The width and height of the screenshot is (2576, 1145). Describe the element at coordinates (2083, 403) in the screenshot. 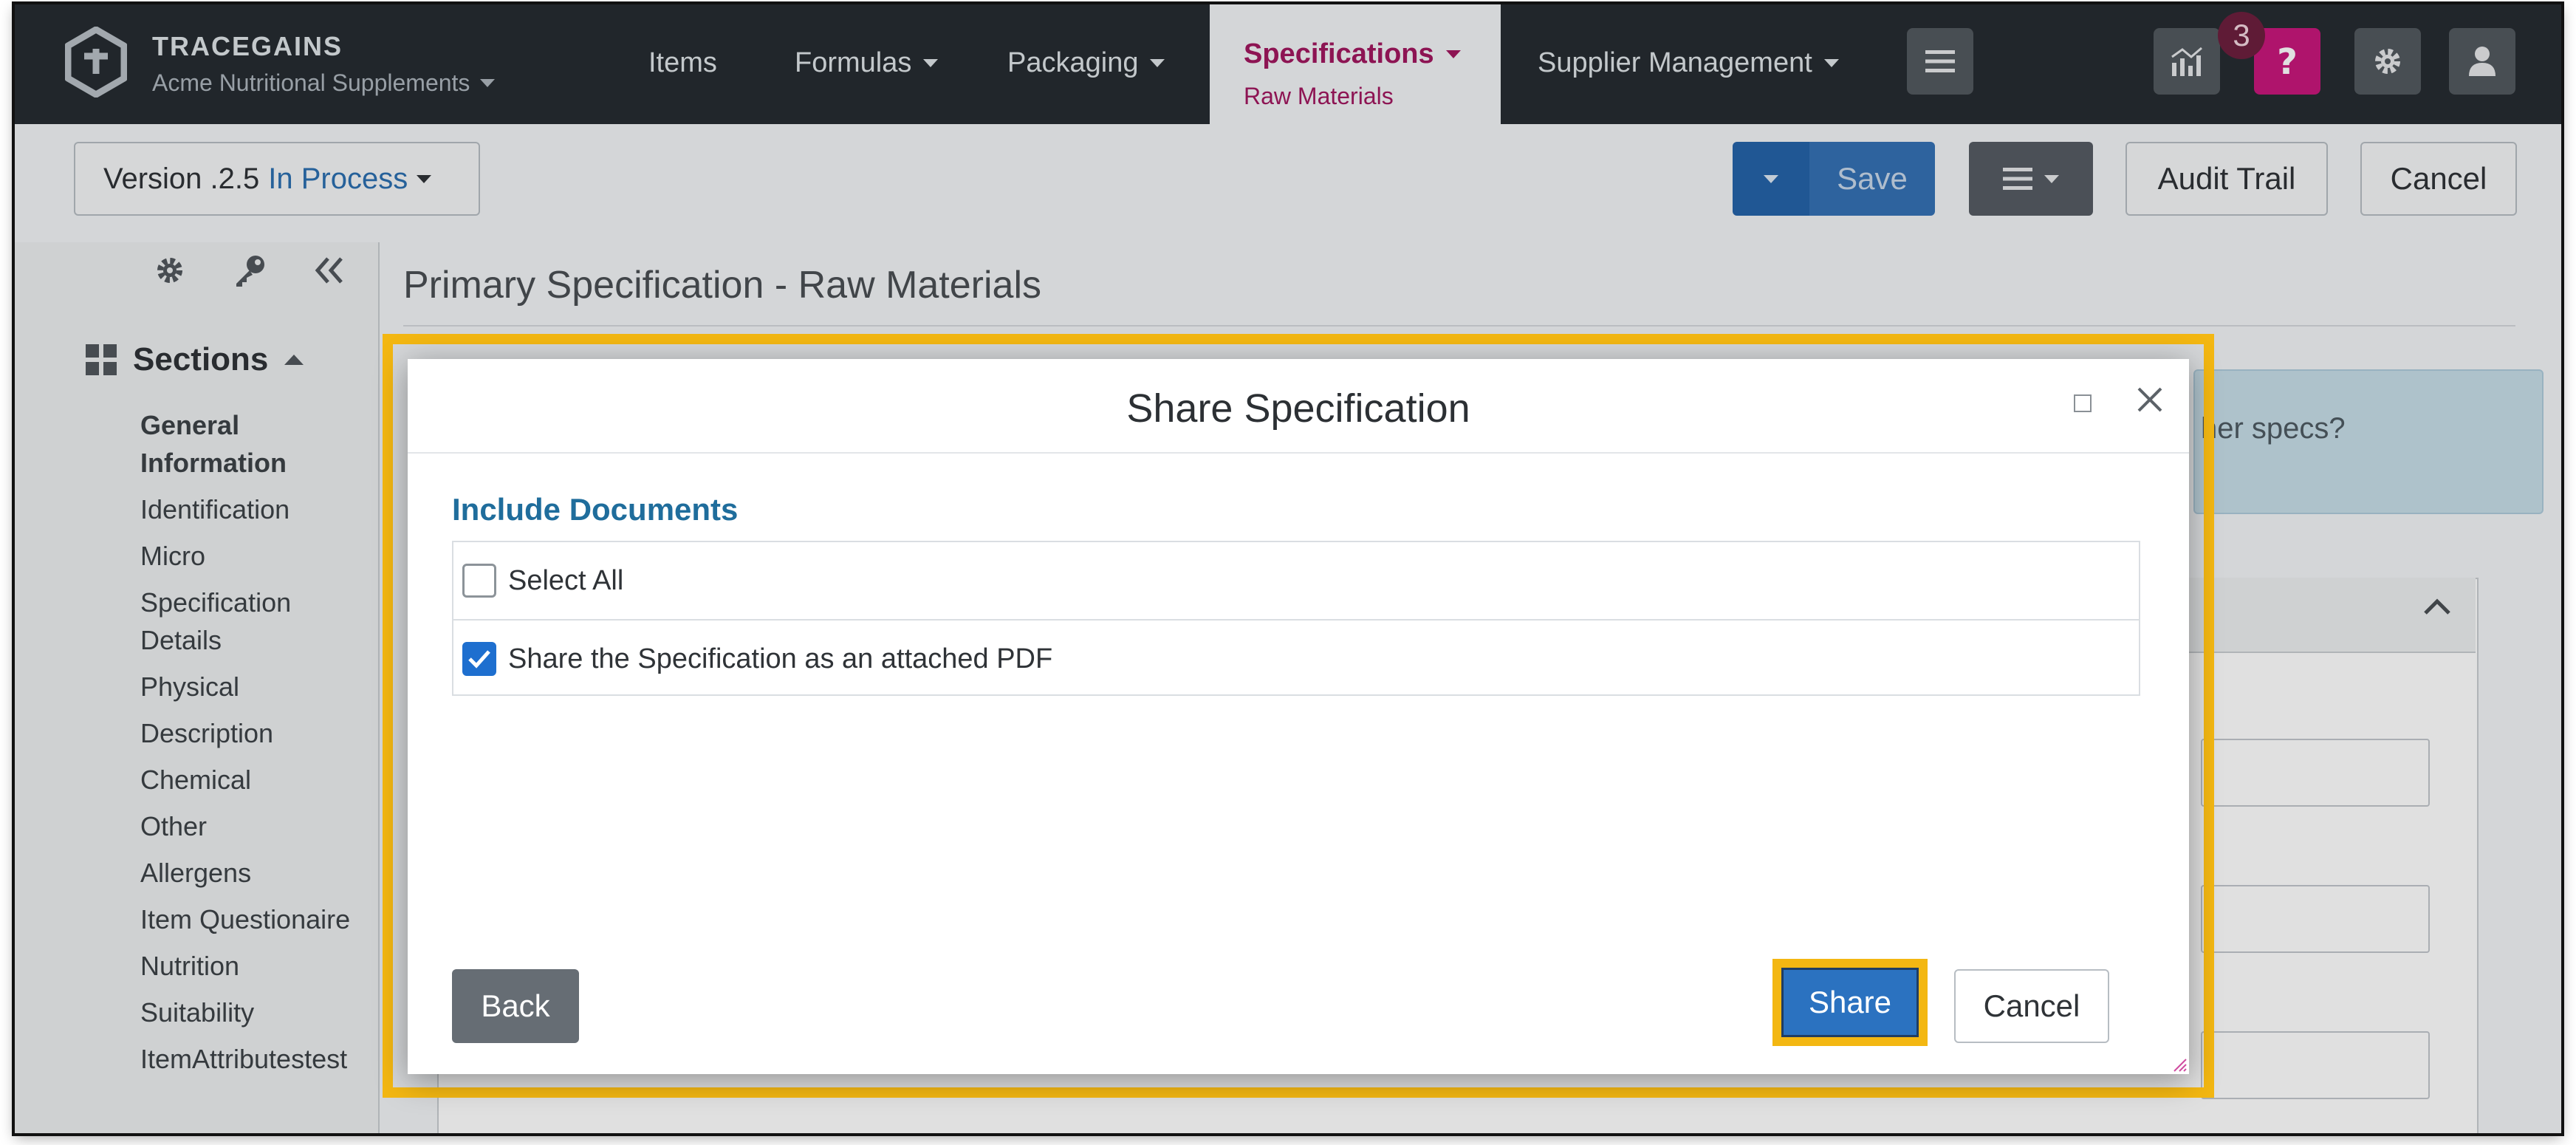

I see `maximize-icon` at that location.